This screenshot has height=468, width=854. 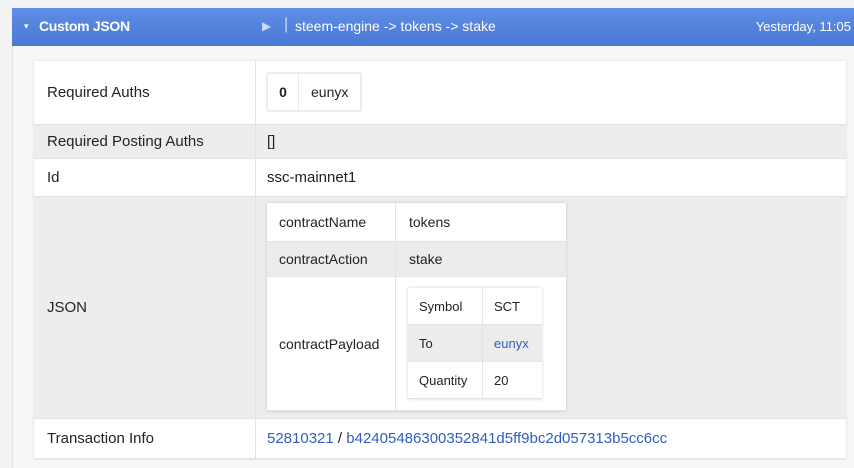 What do you see at coordinates (331, 222) in the screenshot?
I see `contract-name-key: contractName` at bounding box center [331, 222].